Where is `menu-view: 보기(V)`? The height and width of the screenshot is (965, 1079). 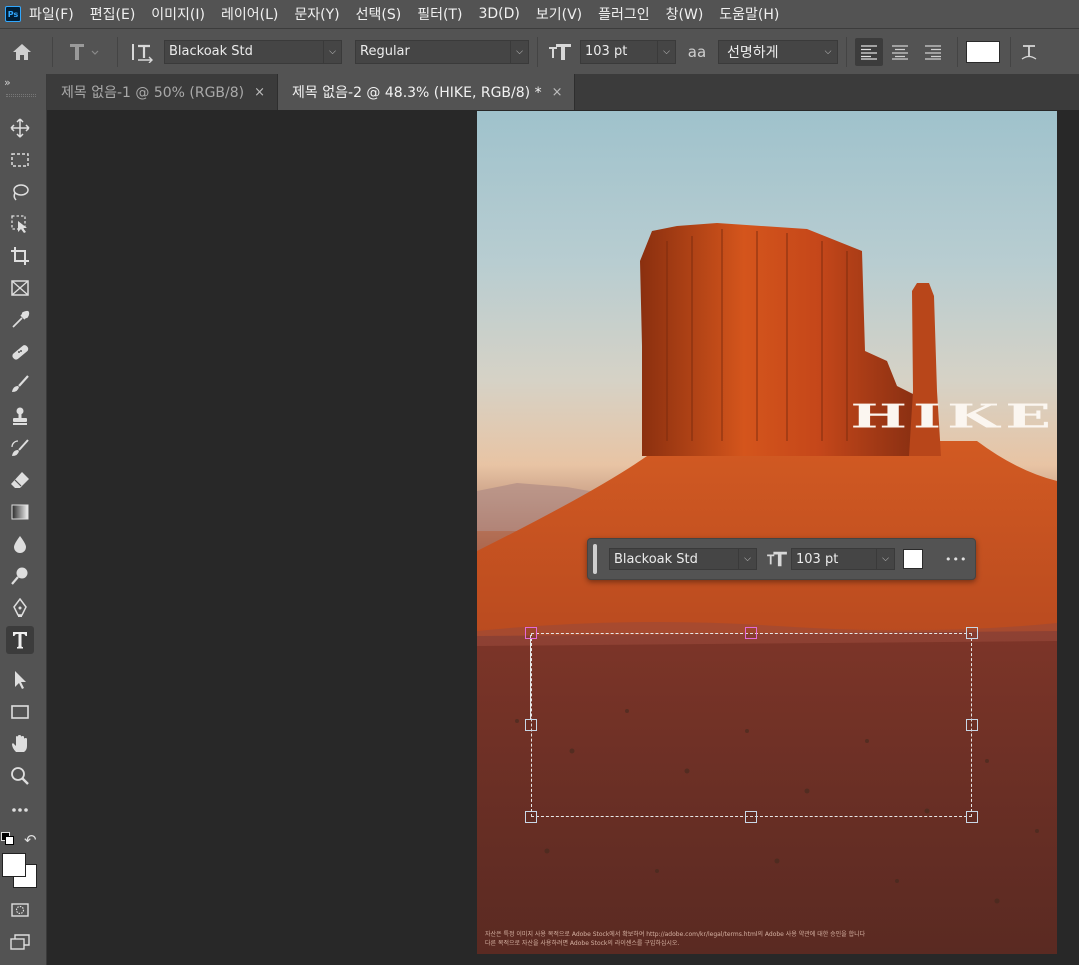
menu-view: 보기(V) is located at coordinates (559, 14).